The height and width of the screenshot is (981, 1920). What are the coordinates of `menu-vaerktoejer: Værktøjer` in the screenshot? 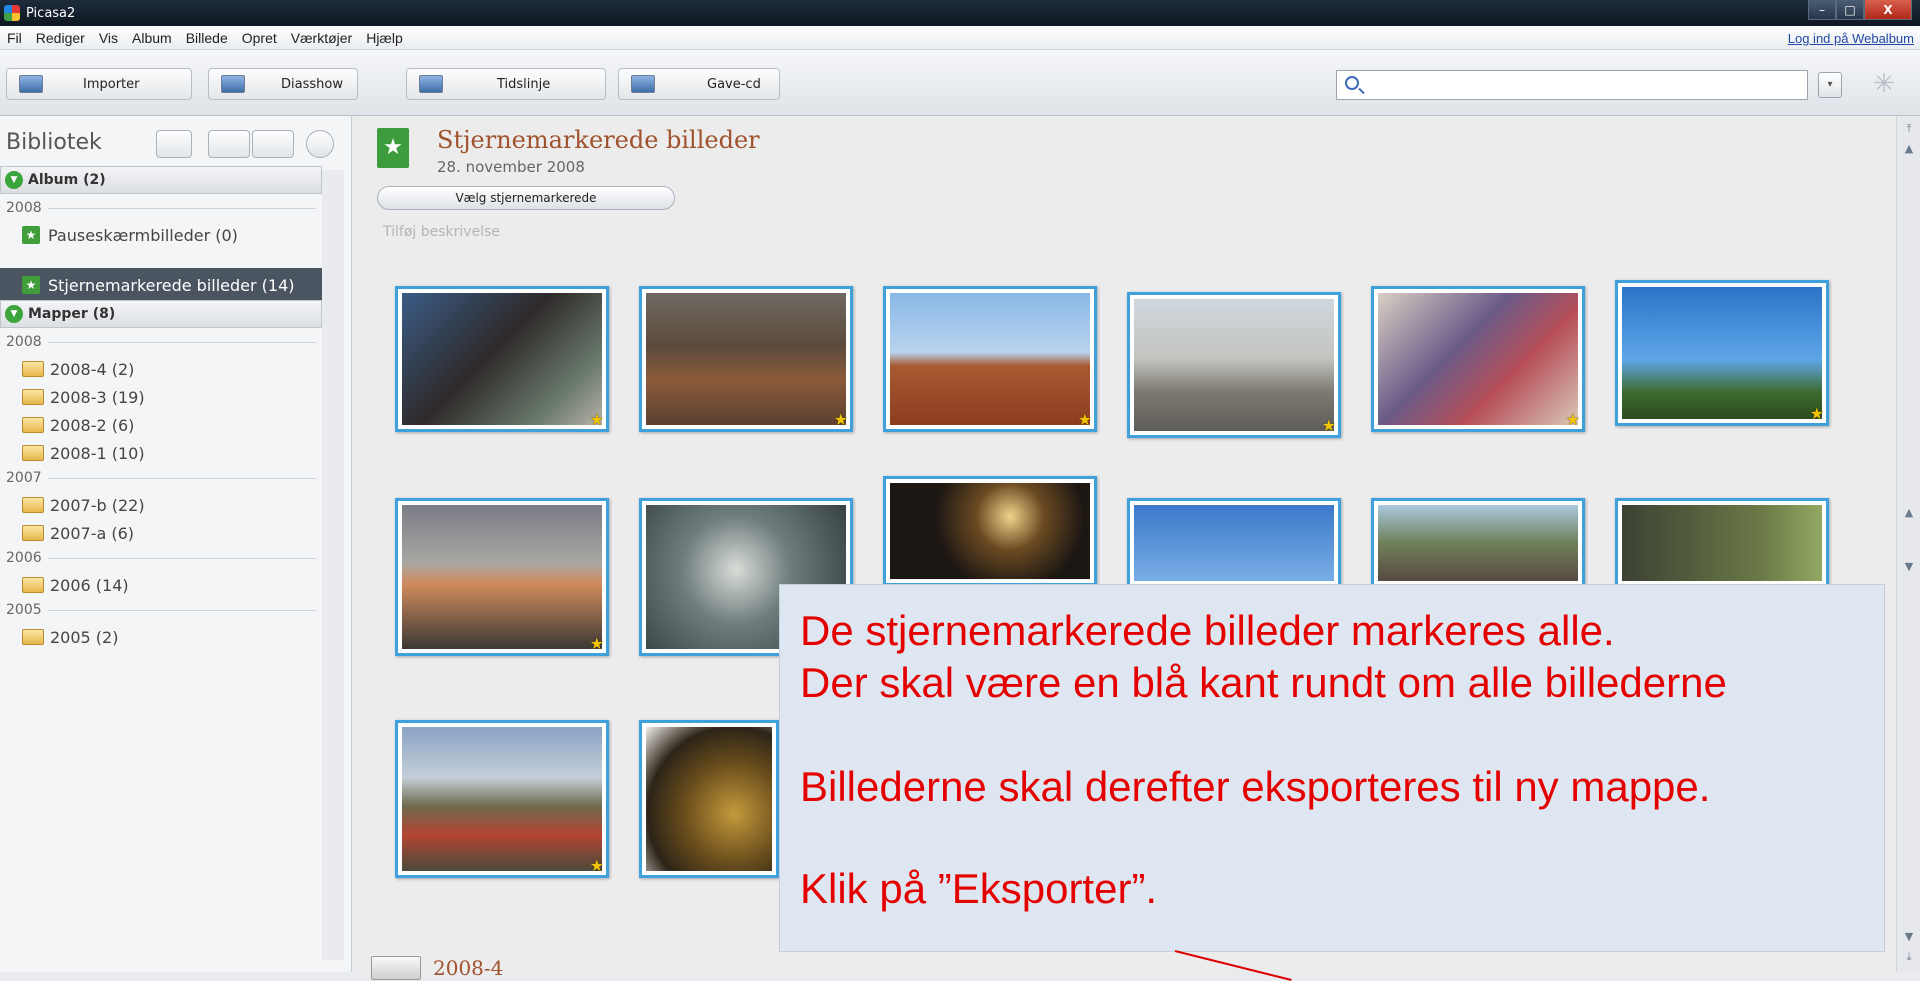 It's located at (321, 38).